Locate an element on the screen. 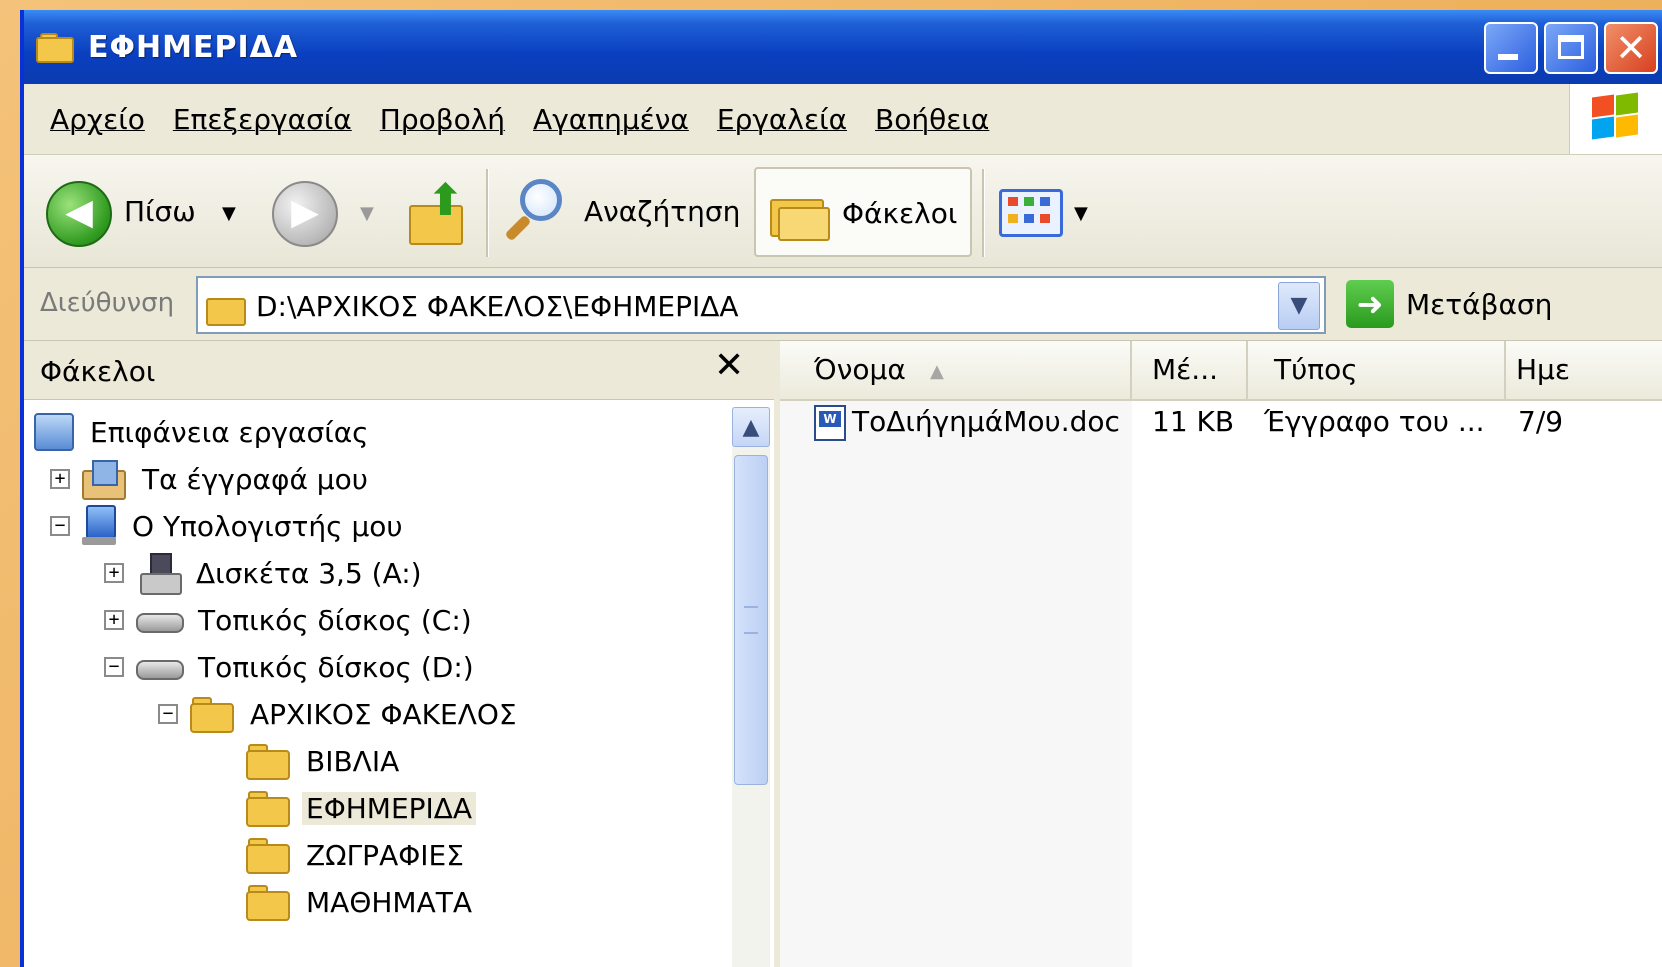  tree-item-floppy: + Δισκέτα 3,5 (A:) is located at coordinates (265, 573).